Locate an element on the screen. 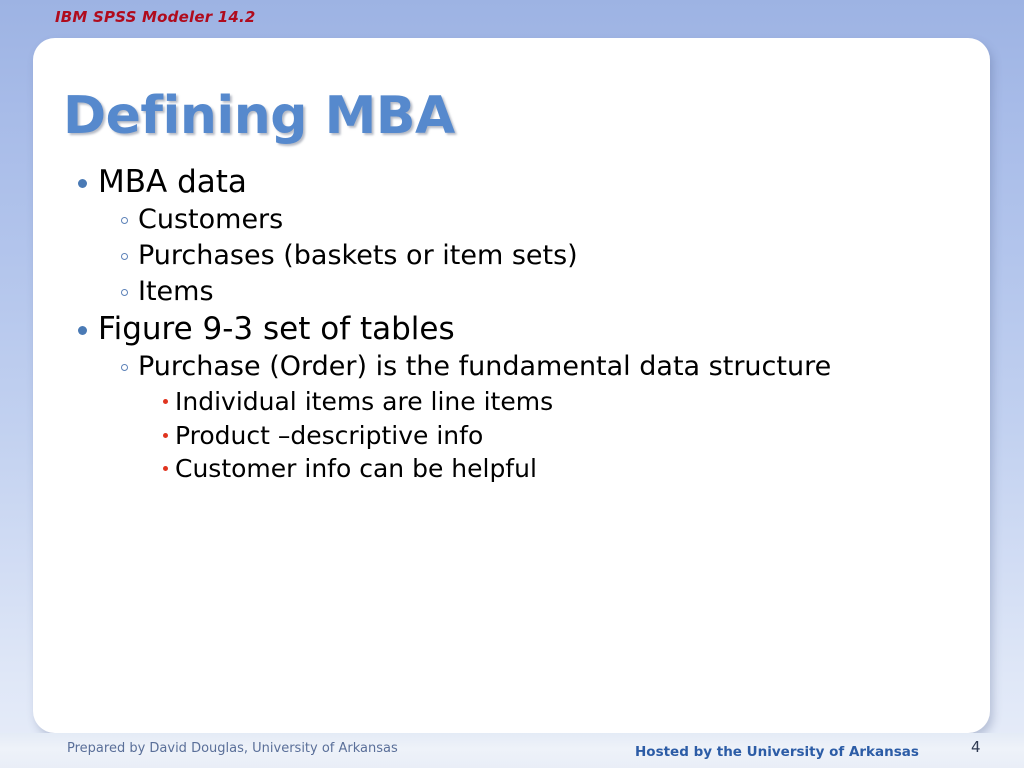  bullet-text: Figure 9-3 set of tables is located at coordinates (276, 328).